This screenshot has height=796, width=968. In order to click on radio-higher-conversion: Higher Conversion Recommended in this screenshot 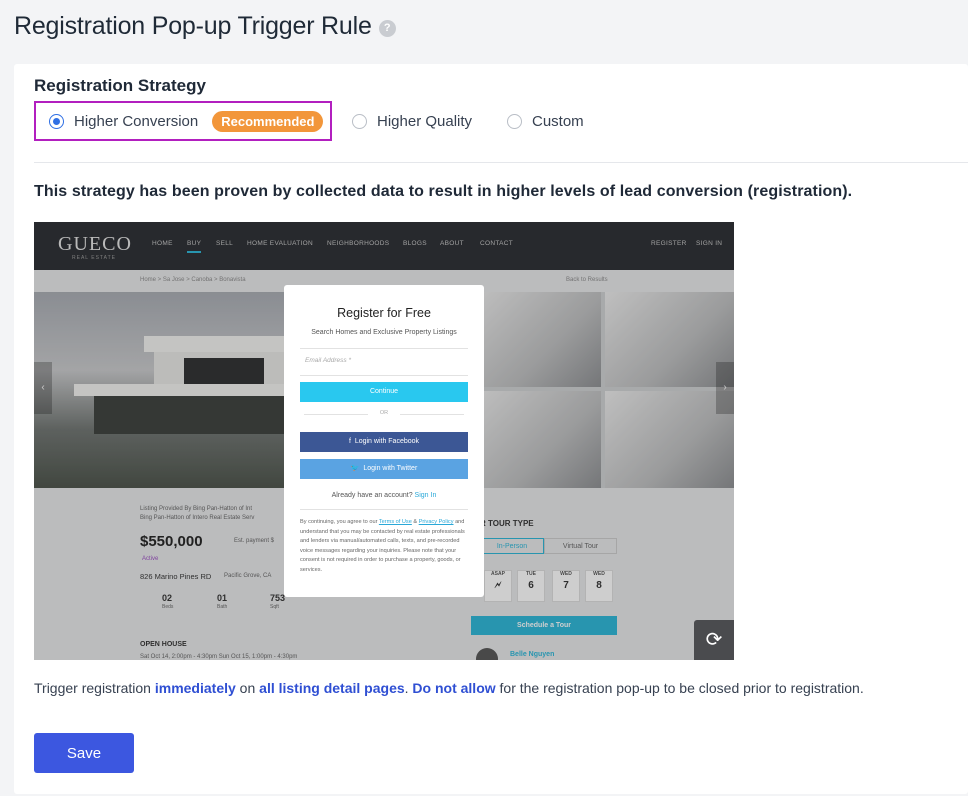, I will do `click(183, 121)`.